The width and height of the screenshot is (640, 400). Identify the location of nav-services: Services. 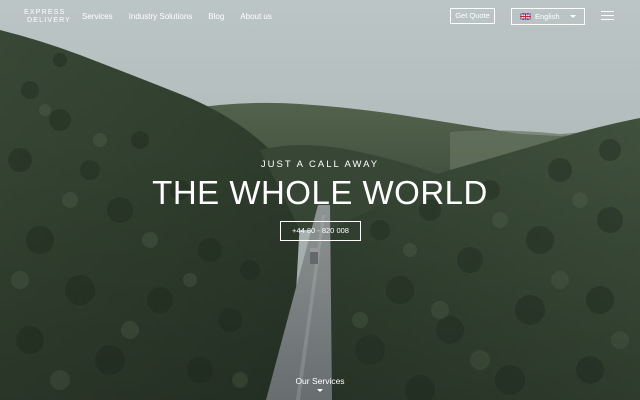
(97, 16).